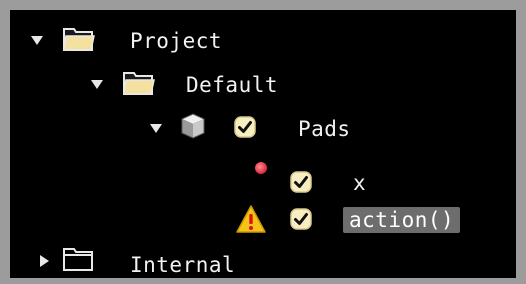 The height and width of the screenshot is (284, 526). What do you see at coordinates (324, 129) in the screenshot?
I see `tree-item-label: Pads` at bounding box center [324, 129].